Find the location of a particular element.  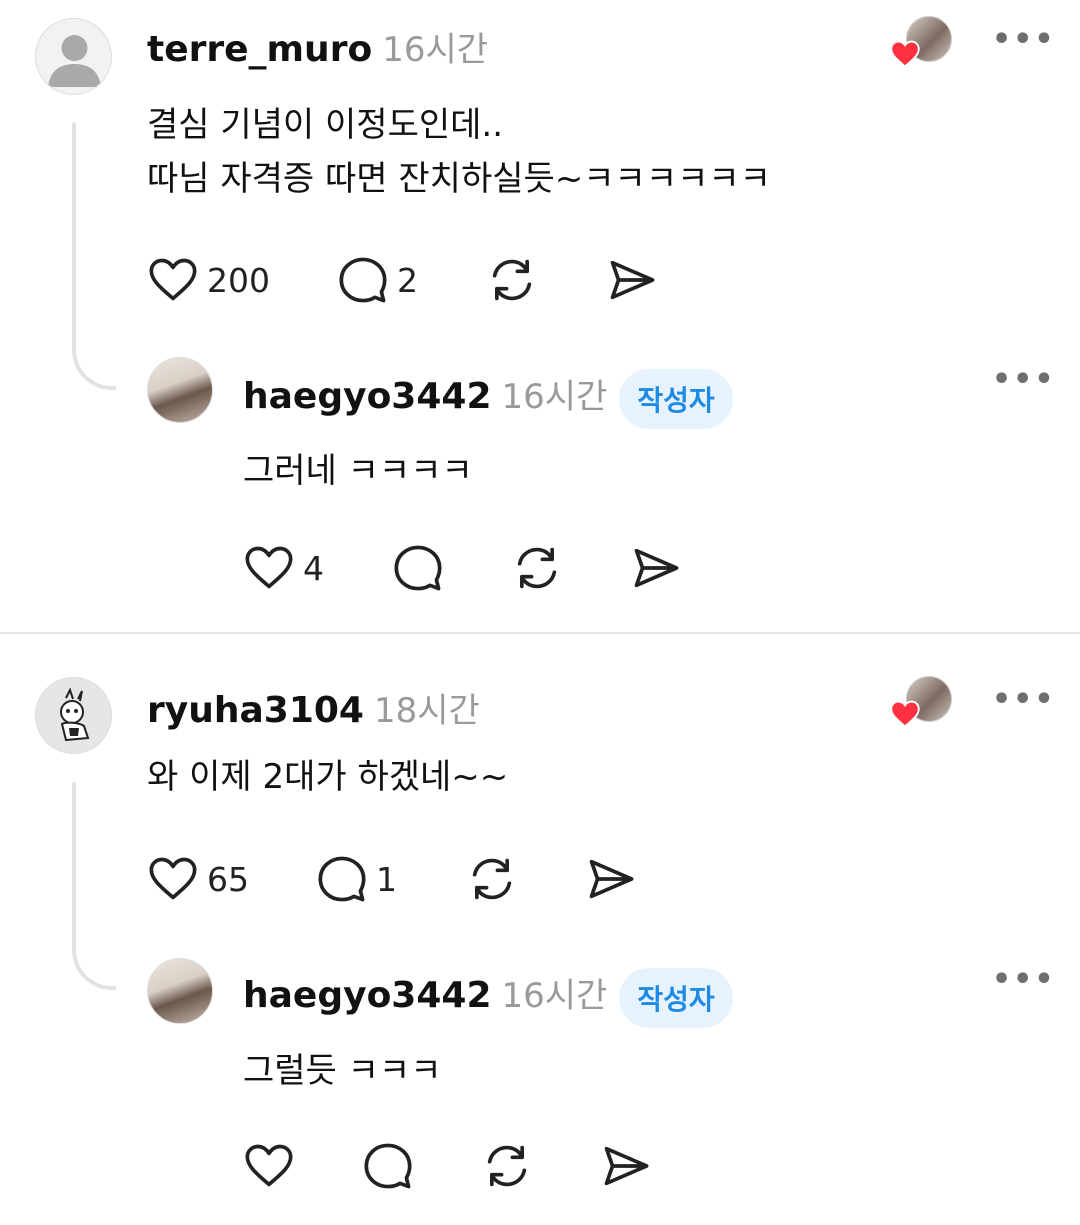

avatar-ryuha3104 is located at coordinates (73, 715).